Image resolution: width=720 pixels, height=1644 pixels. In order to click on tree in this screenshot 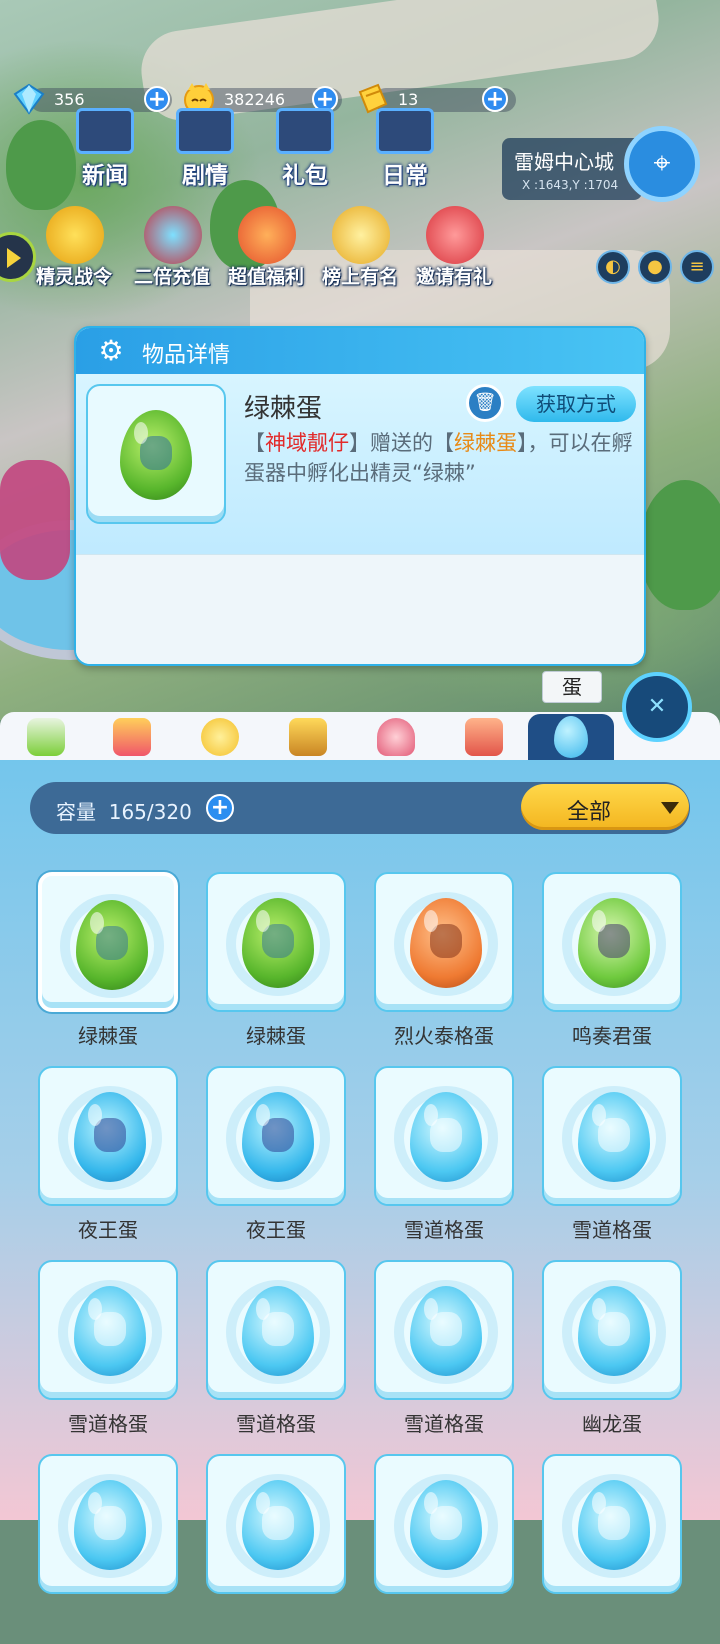, I will do `click(680, 545)`.